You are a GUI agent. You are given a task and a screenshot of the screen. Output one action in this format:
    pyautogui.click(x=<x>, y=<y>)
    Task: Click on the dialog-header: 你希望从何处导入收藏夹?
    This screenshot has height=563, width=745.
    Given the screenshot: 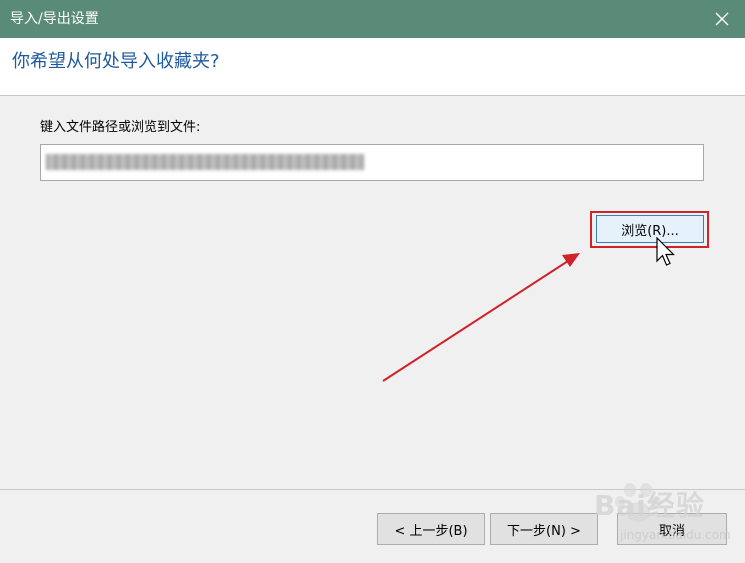 What is the action you would take?
    pyautogui.click(x=372, y=67)
    